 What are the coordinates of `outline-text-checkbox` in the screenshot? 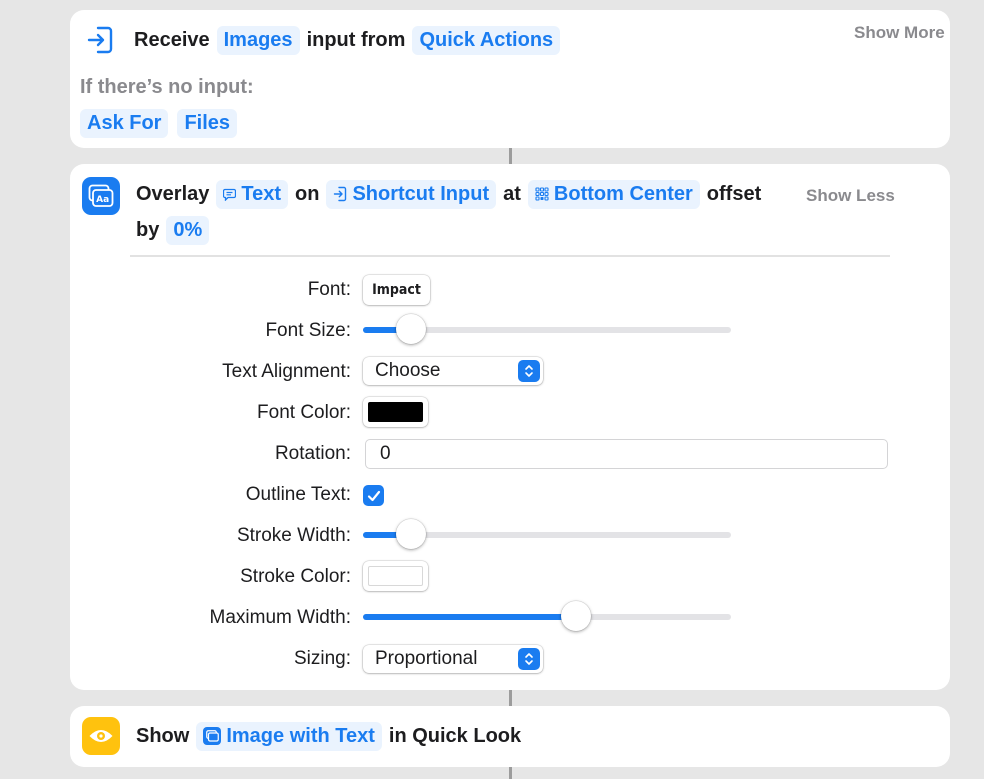 It's located at (373, 495).